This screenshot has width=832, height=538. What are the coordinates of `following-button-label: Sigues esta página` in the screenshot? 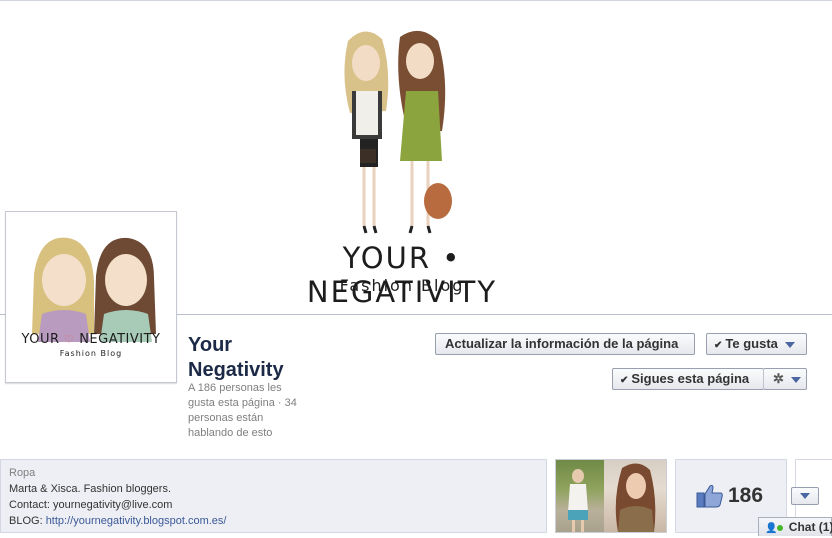 It's located at (690, 378).